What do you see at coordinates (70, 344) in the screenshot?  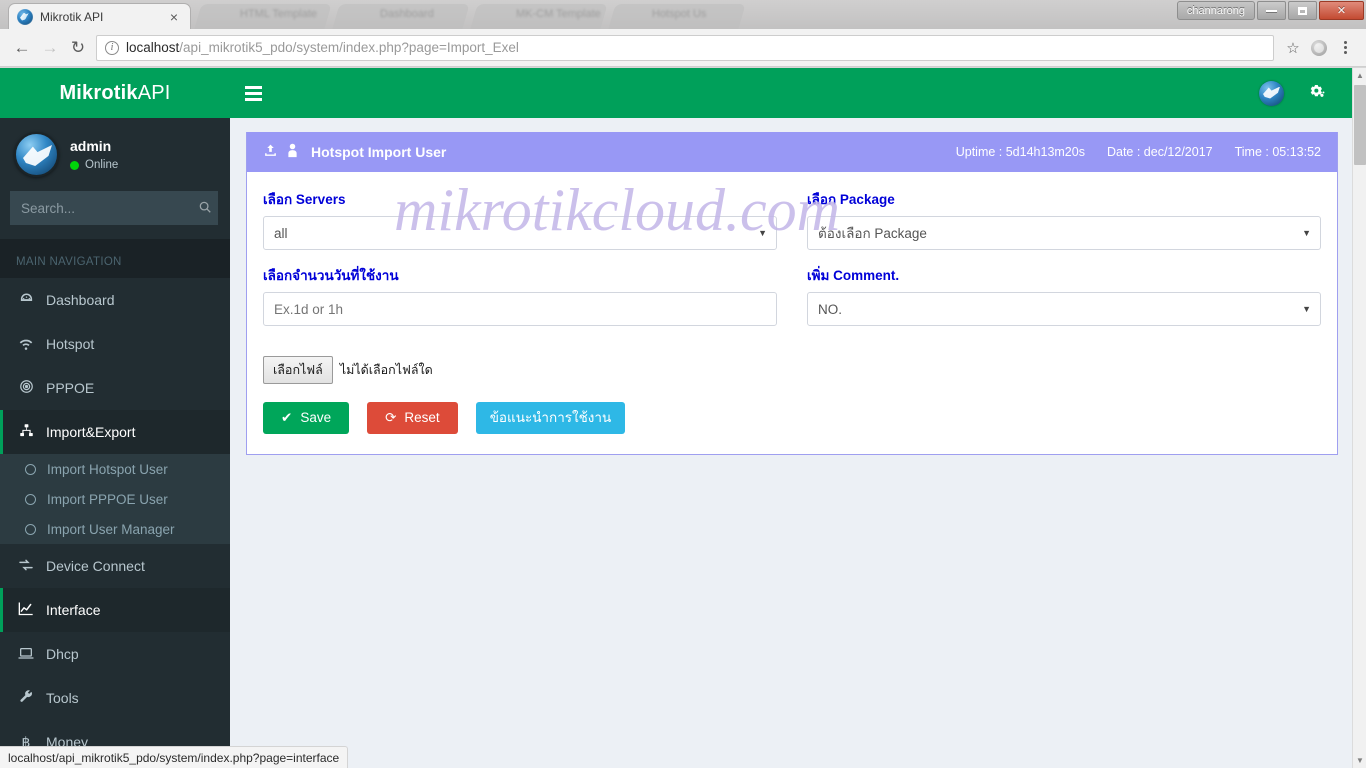 I see `sidebar-item-label: Hotspot` at bounding box center [70, 344].